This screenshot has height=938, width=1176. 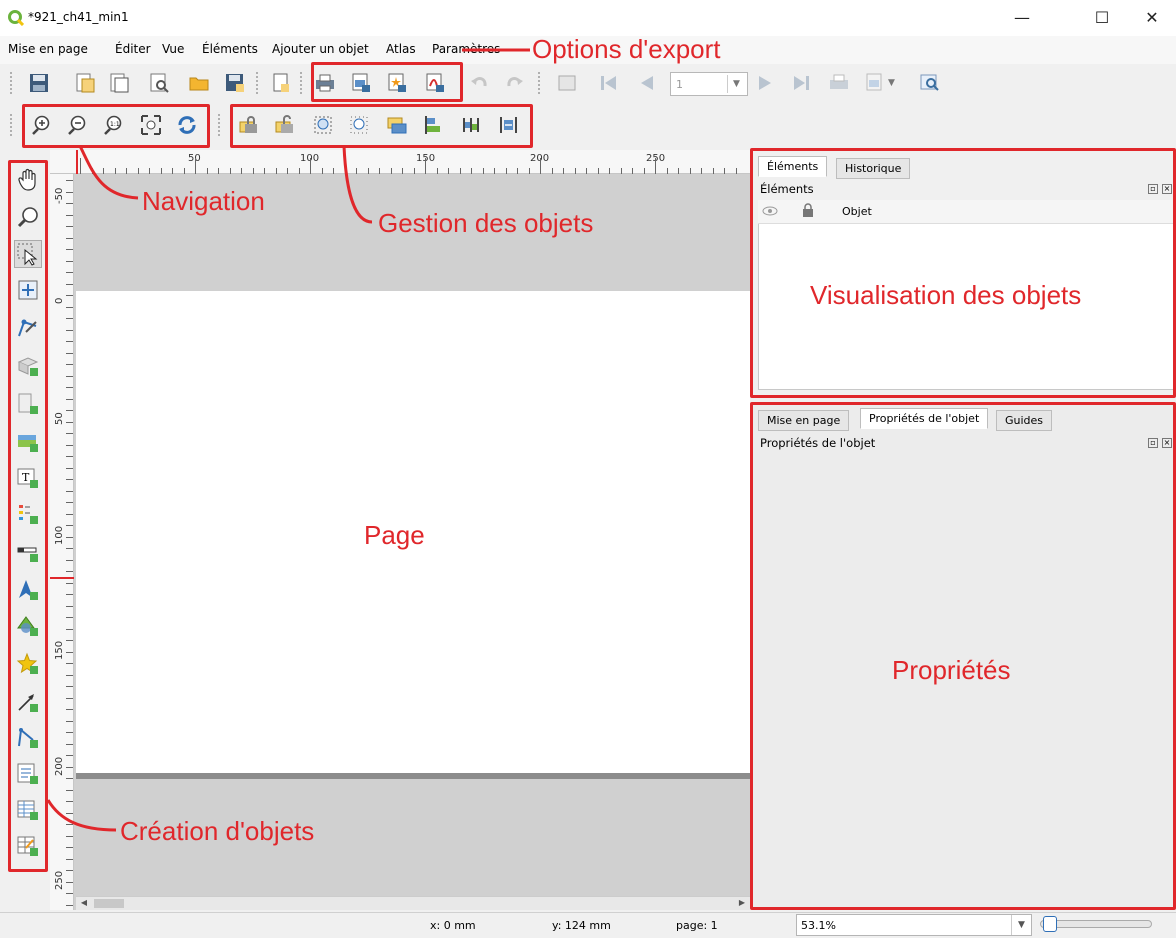 What do you see at coordinates (1102, 18) in the screenshot?
I see `maximize-button: ☐` at bounding box center [1102, 18].